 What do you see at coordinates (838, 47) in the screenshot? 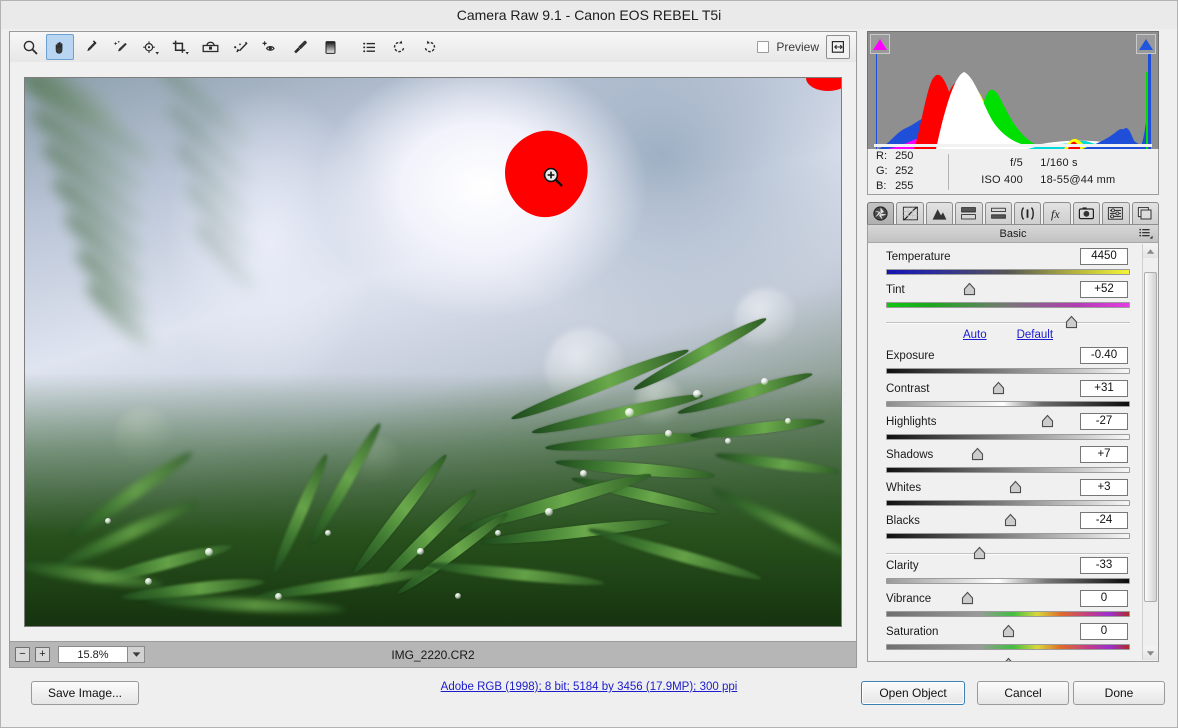
I see `toggle-fullscreen-button` at bounding box center [838, 47].